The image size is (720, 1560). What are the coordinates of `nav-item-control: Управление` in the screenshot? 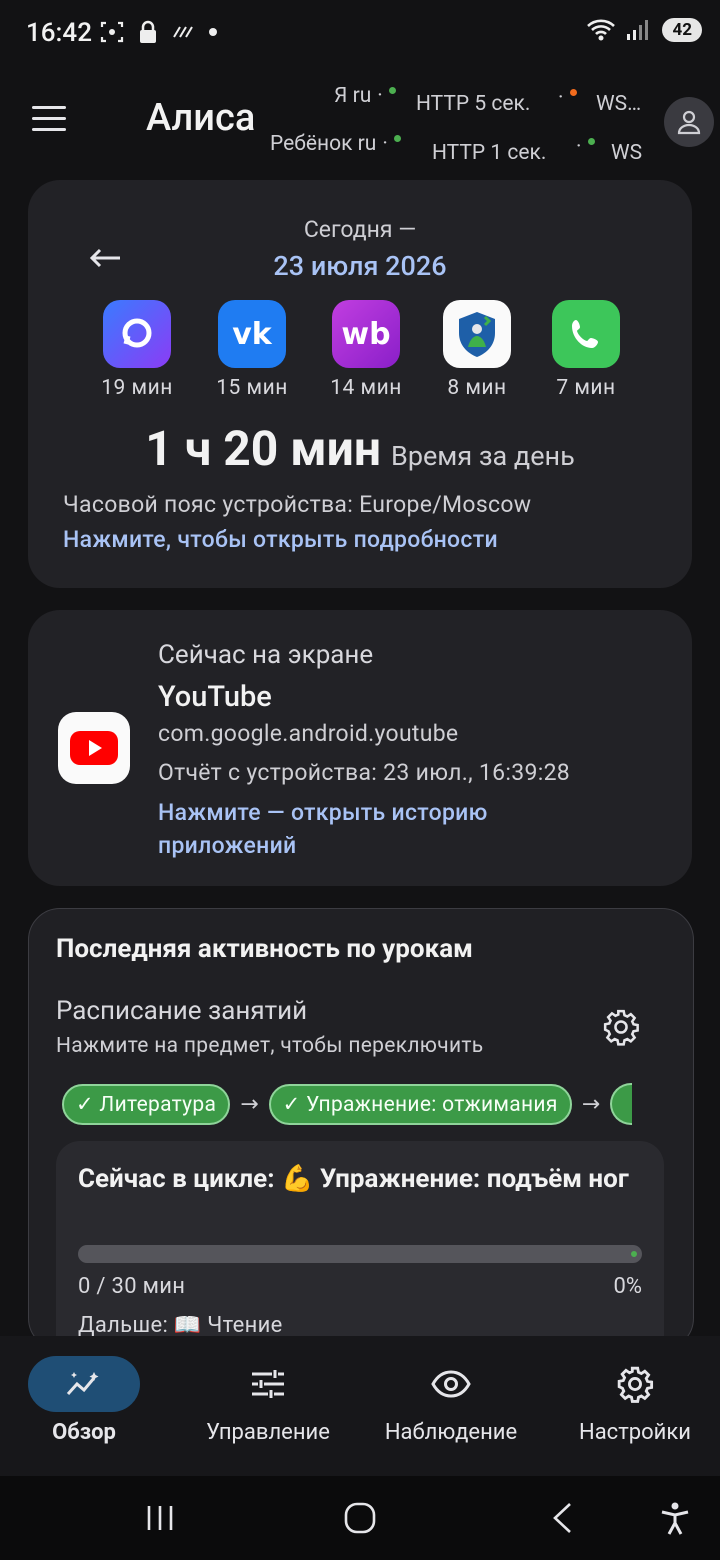 It's located at (268, 1400).